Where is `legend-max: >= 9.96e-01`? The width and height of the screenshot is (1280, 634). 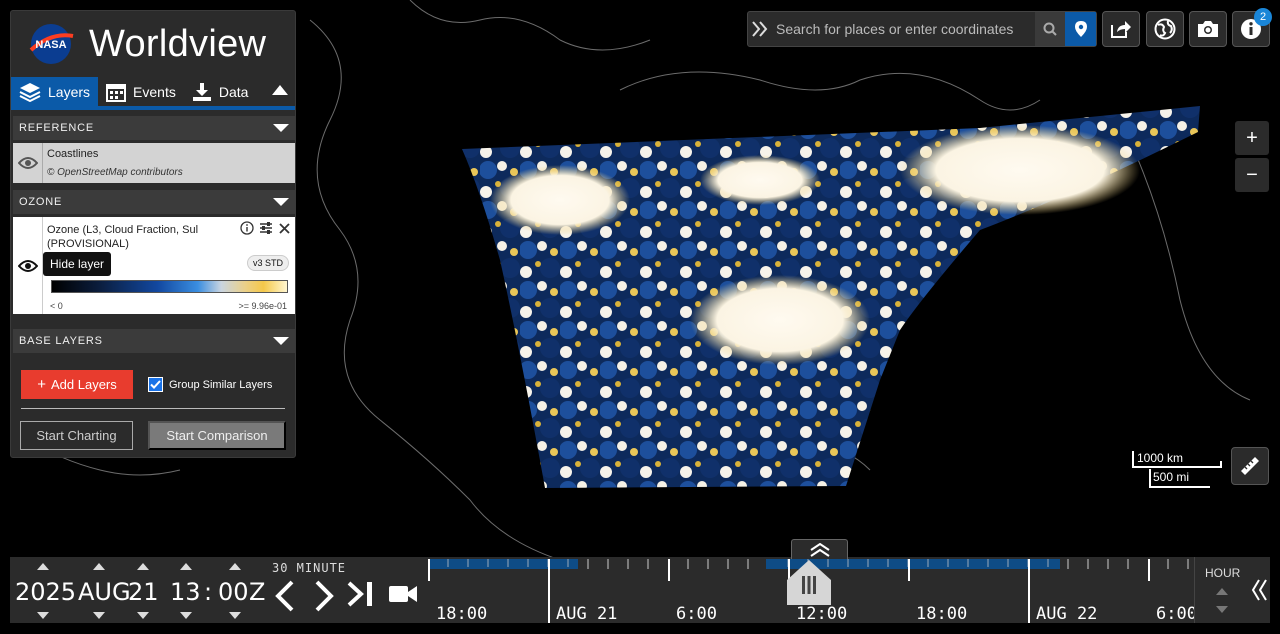 legend-max: >= 9.96e-01 is located at coordinates (262, 306).